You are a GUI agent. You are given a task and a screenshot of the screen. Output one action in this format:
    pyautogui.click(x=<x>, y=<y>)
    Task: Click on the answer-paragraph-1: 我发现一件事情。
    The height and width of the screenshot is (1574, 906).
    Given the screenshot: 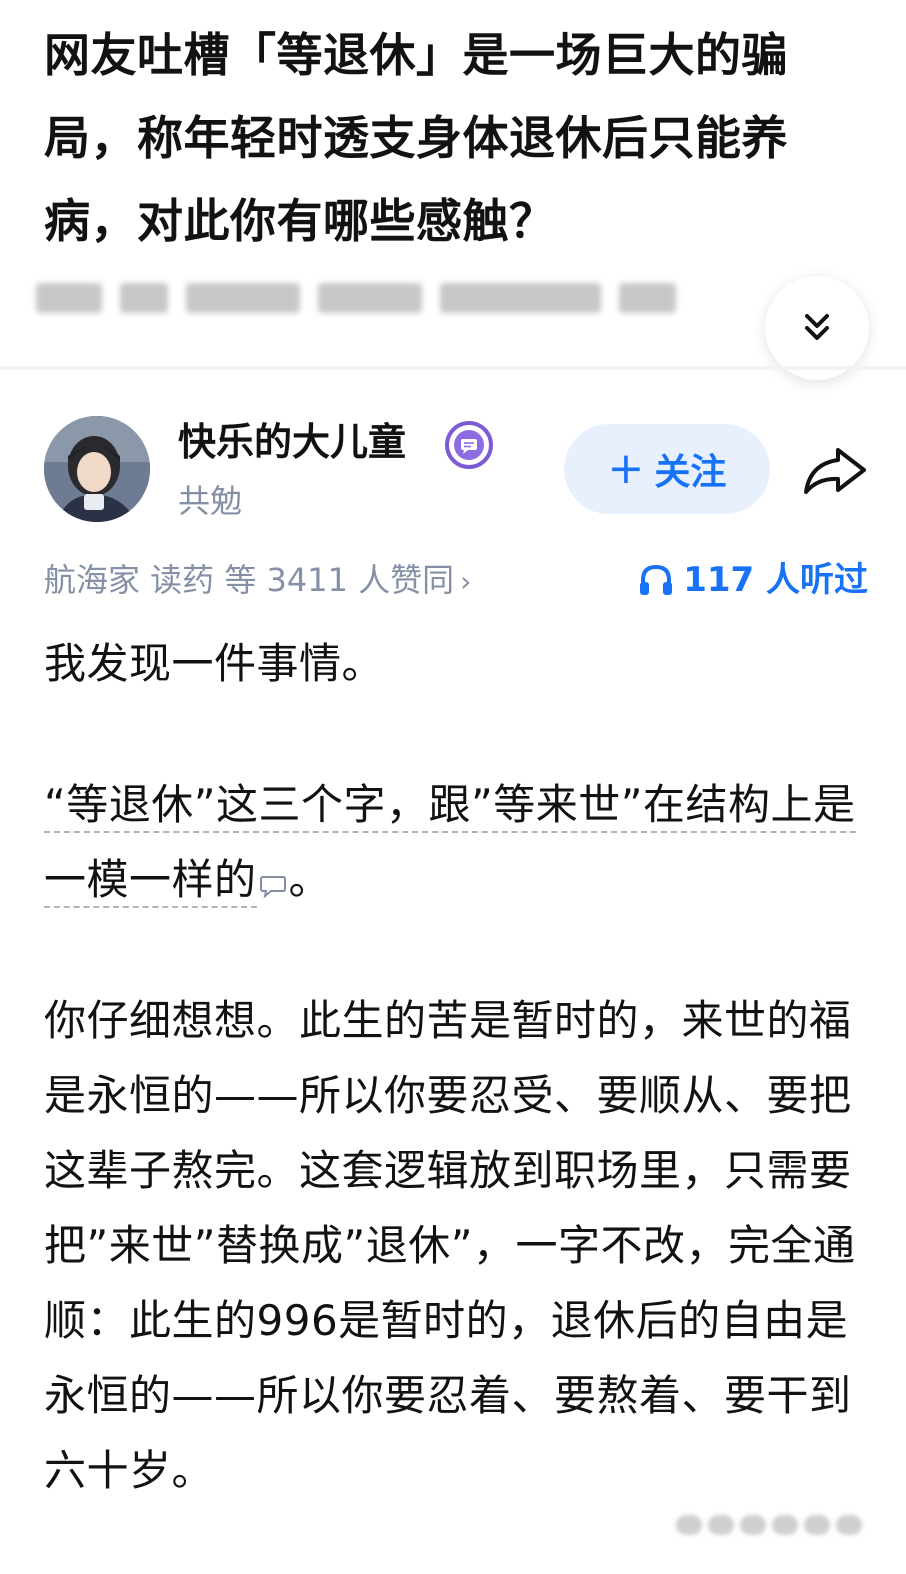 What is the action you would take?
    pyautogui.click(x=214, y=663)
    